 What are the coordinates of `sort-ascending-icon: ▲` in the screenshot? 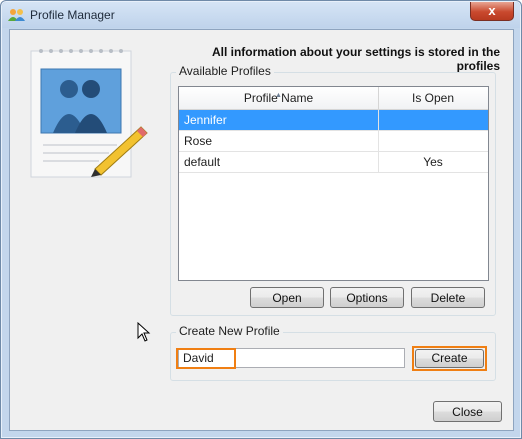 It's located at (278, 95).